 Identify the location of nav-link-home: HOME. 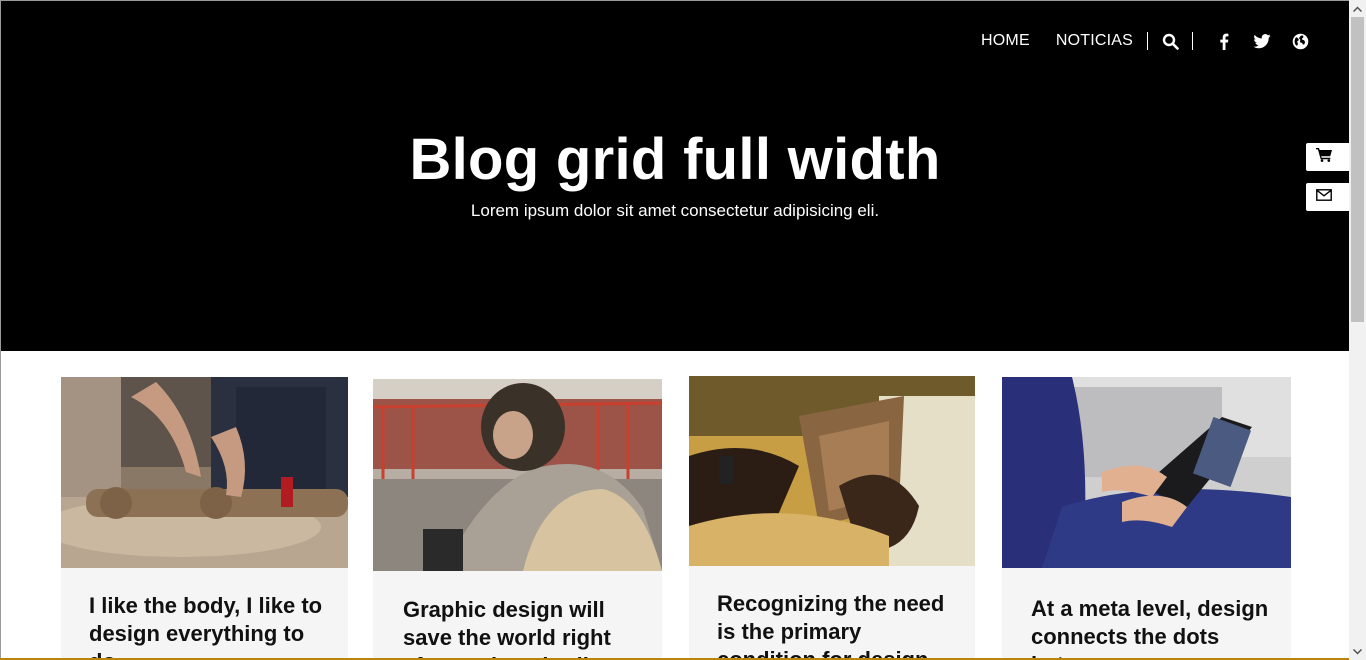
(1005, 41).